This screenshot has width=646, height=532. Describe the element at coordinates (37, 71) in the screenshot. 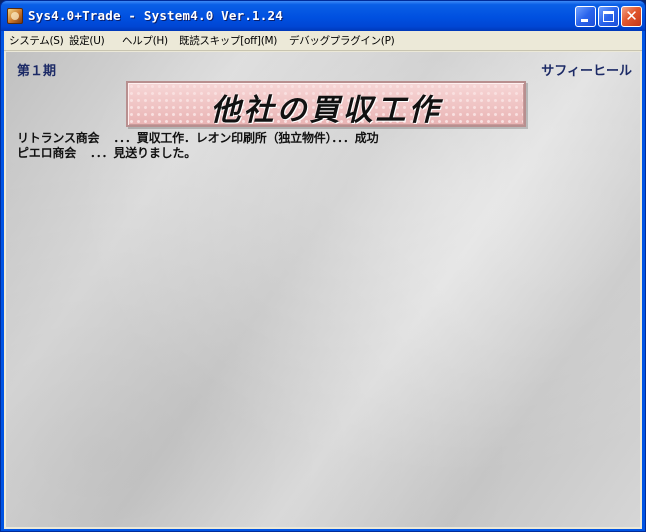

I see `period-label: 第１期` at that location.